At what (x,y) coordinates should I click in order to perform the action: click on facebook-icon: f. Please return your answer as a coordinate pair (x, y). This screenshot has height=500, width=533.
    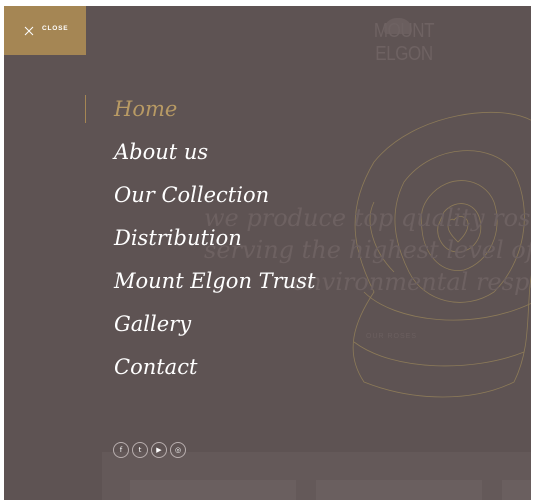
    Looking at the image, I should click on (121, 450).